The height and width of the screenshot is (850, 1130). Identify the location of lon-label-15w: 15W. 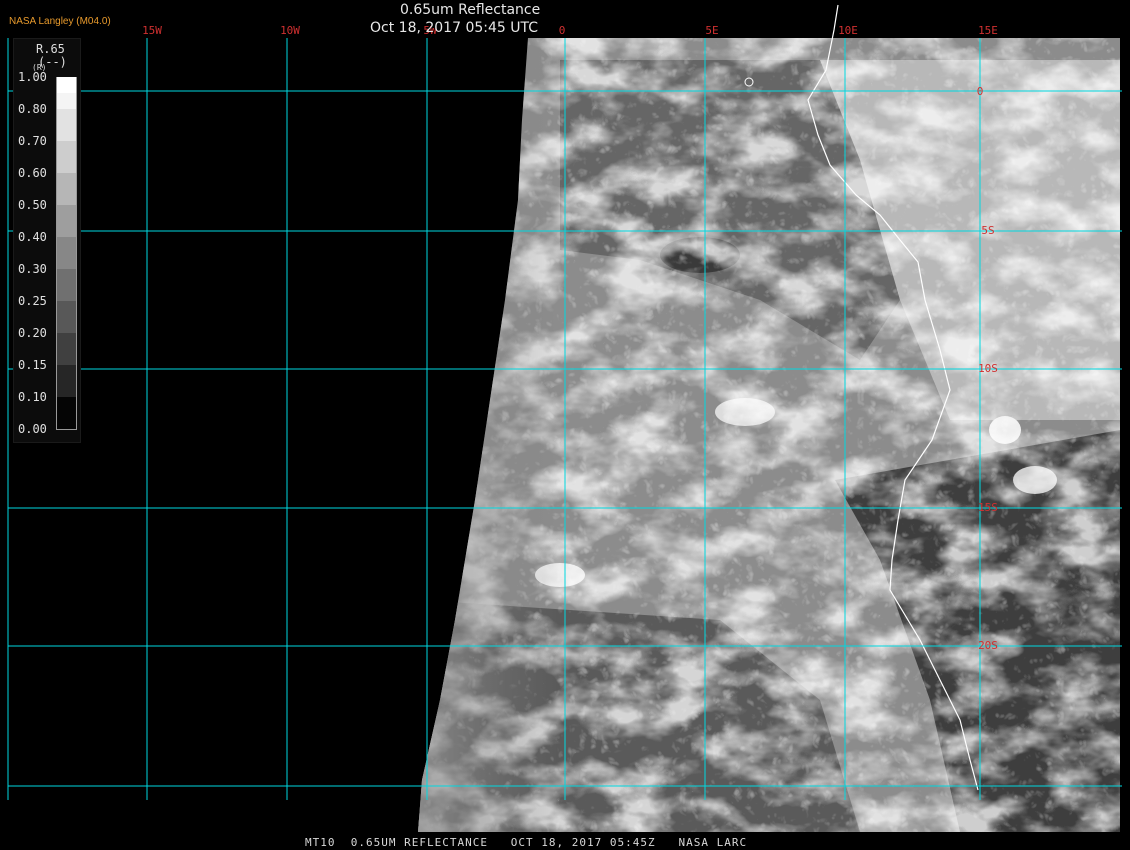
(152, 30).